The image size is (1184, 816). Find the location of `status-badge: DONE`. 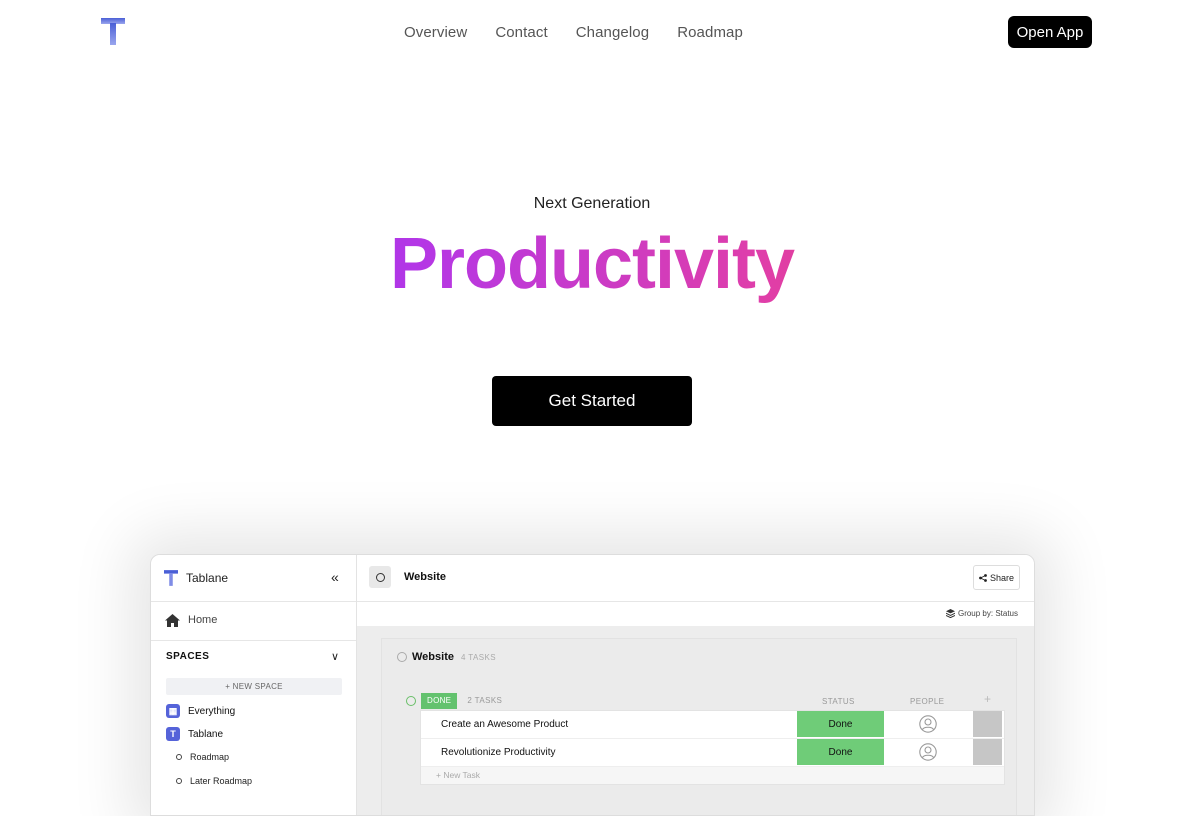

status-badge: DONE is located at coordinates (439, 700).